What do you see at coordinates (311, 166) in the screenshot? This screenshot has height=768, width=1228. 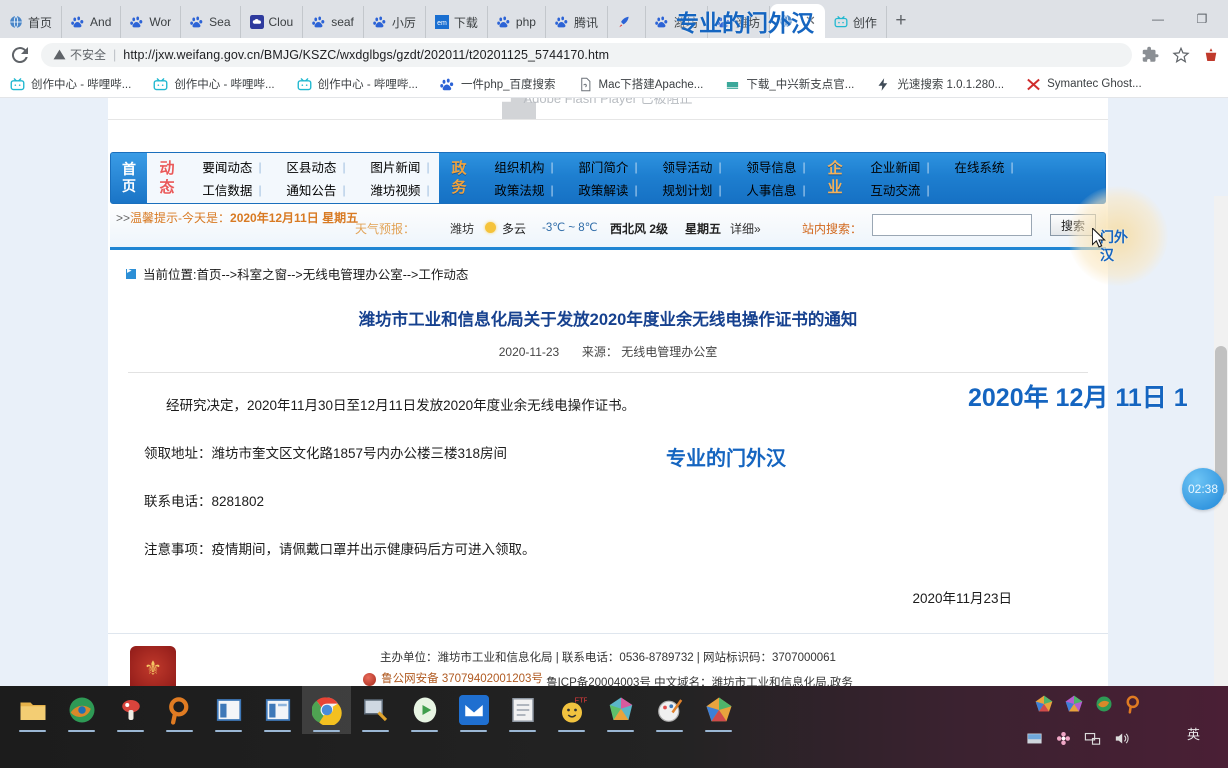 I see `nav-link: 区县动态` at bounding box center [311, 166].